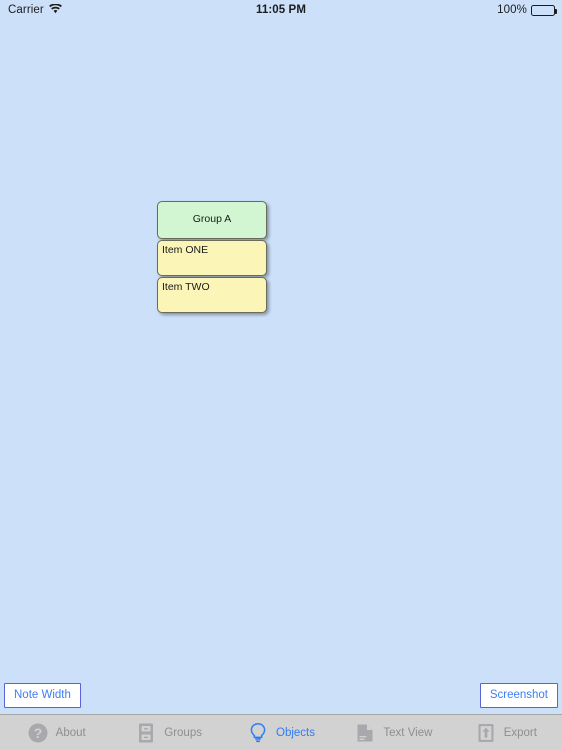  Describe the element at coordinates (146, 733) in the screenshot. I see `file-cabinet-icon` at that location.